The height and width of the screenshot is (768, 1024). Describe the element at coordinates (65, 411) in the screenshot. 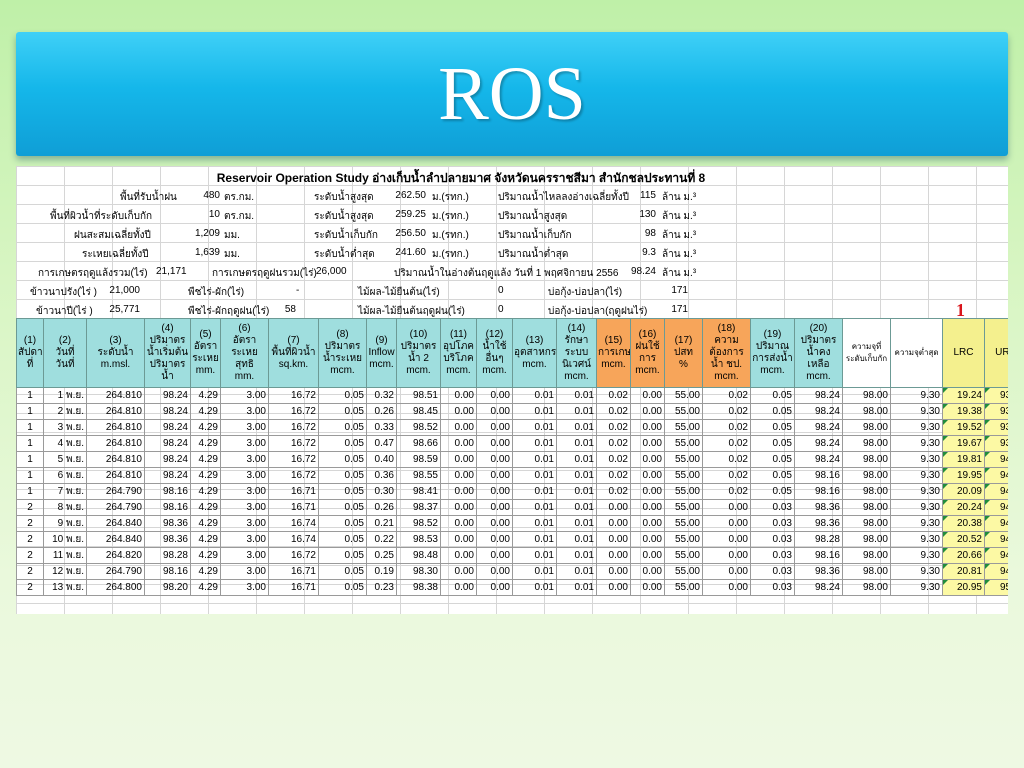

I see `table-cell: 2 พ.ย.` at that location.